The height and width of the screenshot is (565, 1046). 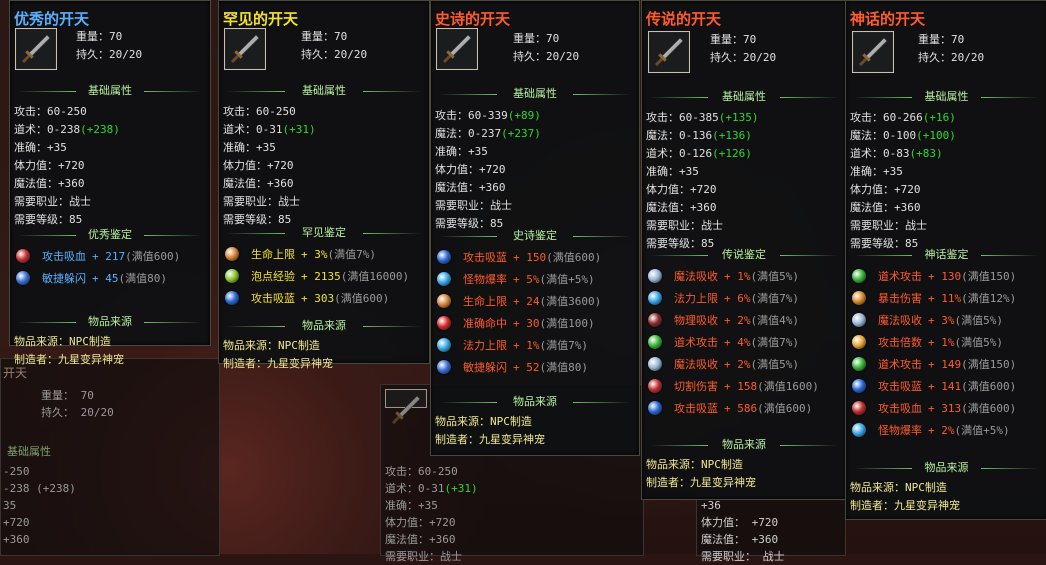 I want to click on appraisal-name: 攻击倍数, so click(x=900, y=342).